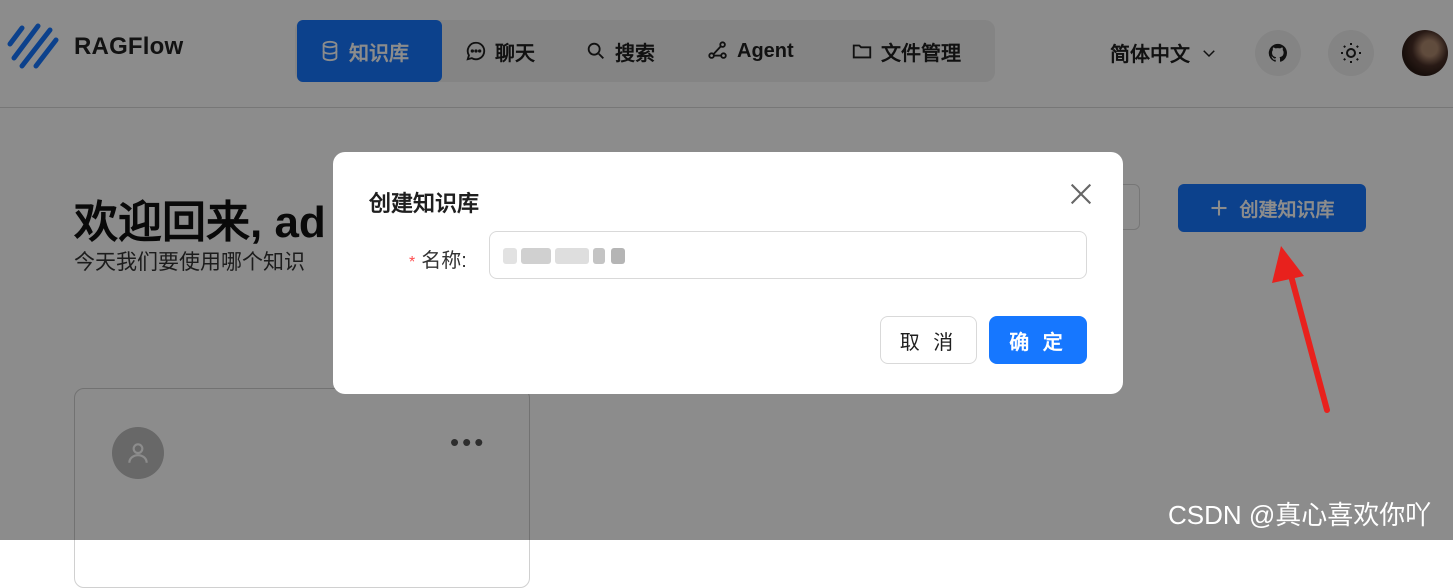 The image size is (1453, 588). I want to click on confirm-button: 确 定, so click(1038, 340).